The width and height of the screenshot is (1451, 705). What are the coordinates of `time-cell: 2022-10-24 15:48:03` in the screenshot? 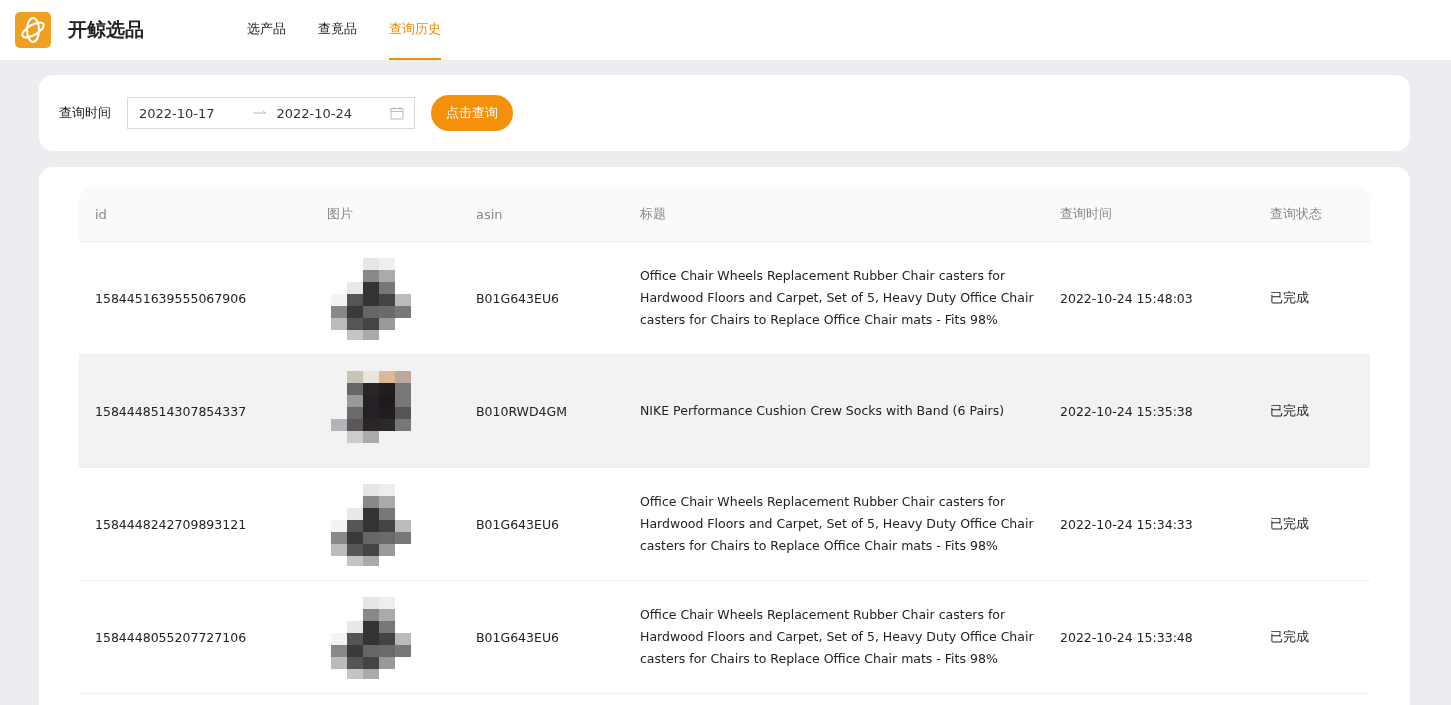 It's located at (1126, 298).